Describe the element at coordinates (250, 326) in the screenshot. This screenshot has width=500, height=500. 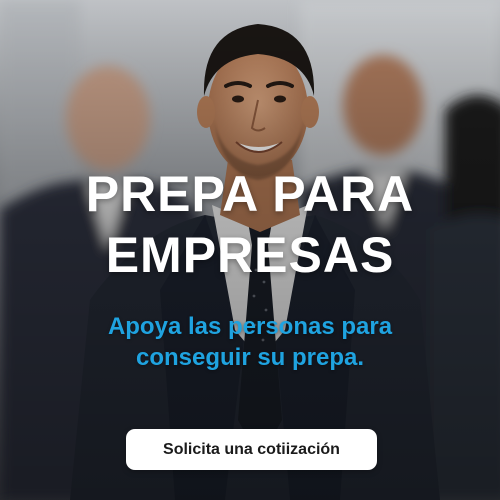
I see `subheadline-line-1: Apoya las personas para` at that location.